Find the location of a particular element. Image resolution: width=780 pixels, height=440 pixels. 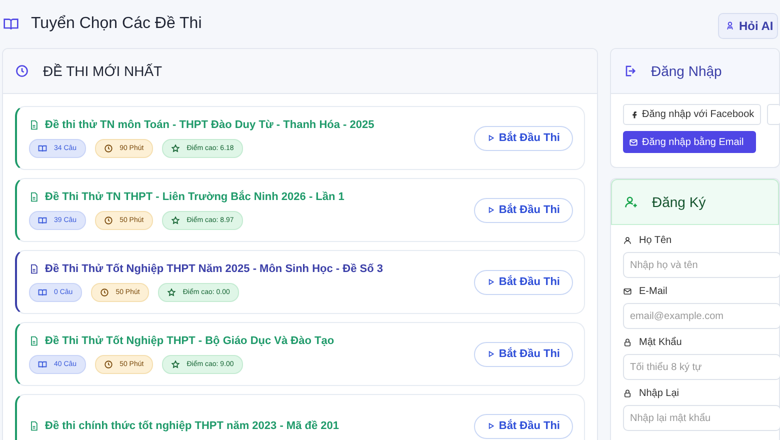

panel-title: ĐỀ THI MỚI NHẤT is located at coordinates (102, 71).